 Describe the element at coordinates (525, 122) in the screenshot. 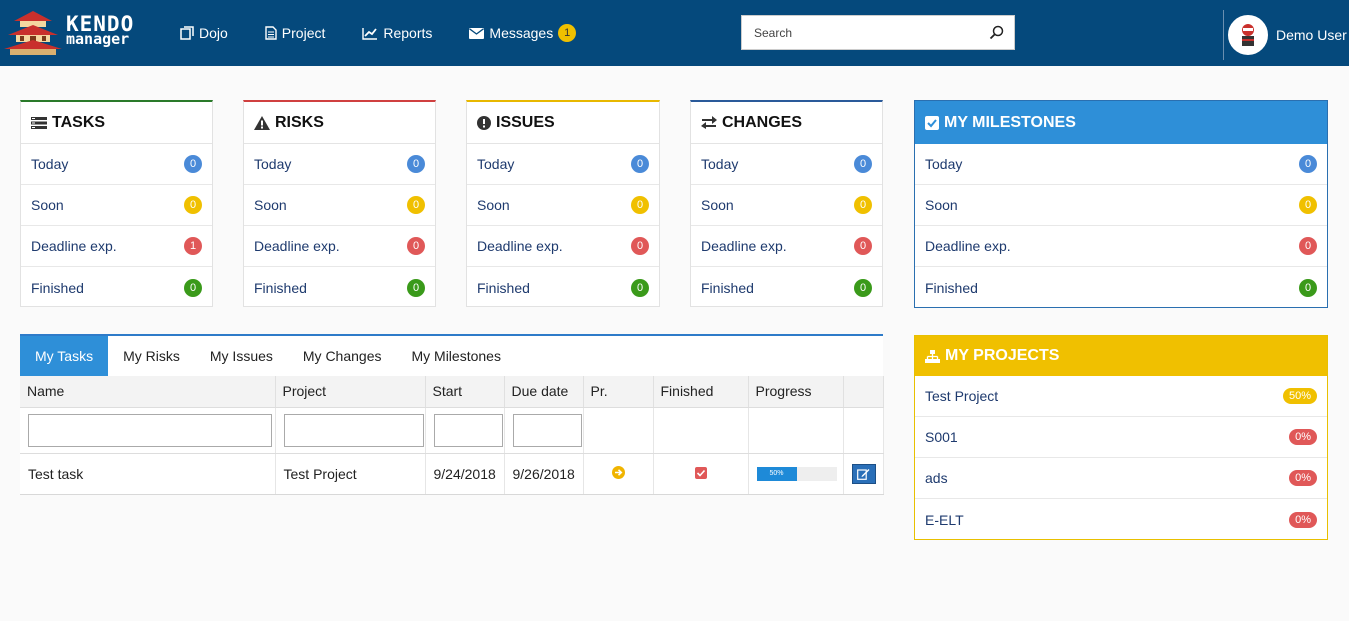

I see `issues-card-title: ISSUES` at that location.